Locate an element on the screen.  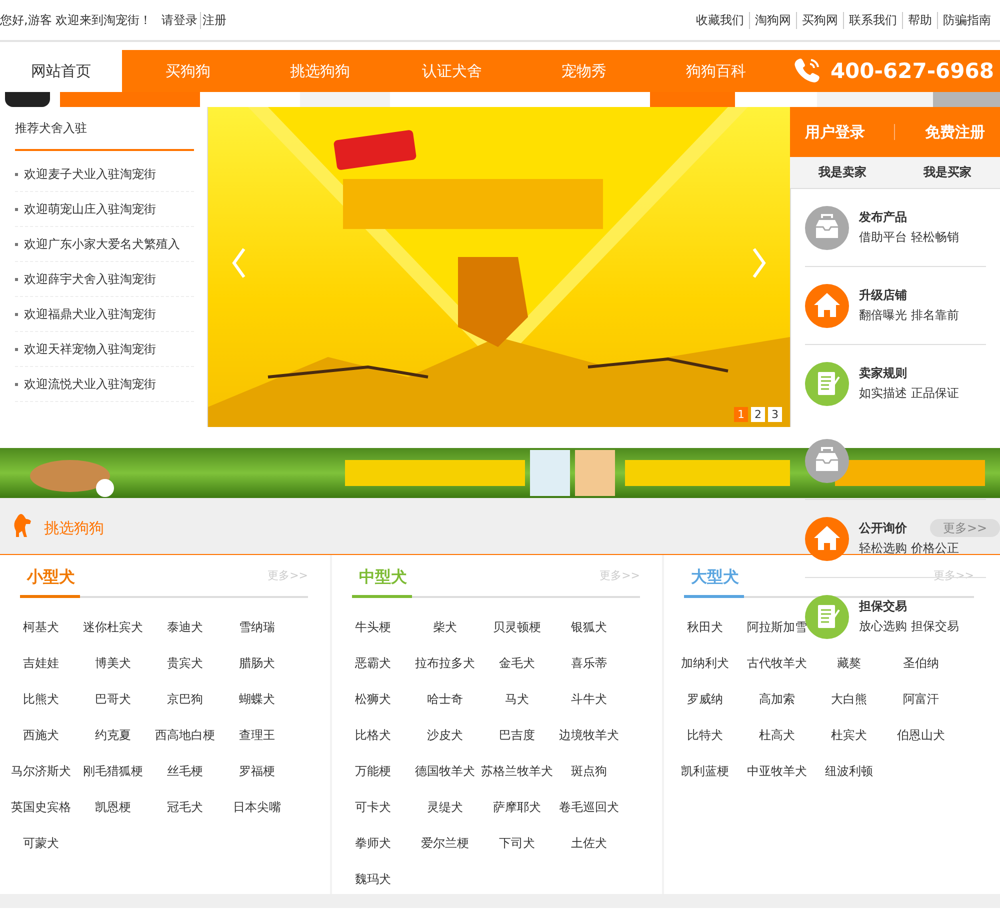
breed-link: 卷毛巡回犬 is located at coordinates (589, 807).